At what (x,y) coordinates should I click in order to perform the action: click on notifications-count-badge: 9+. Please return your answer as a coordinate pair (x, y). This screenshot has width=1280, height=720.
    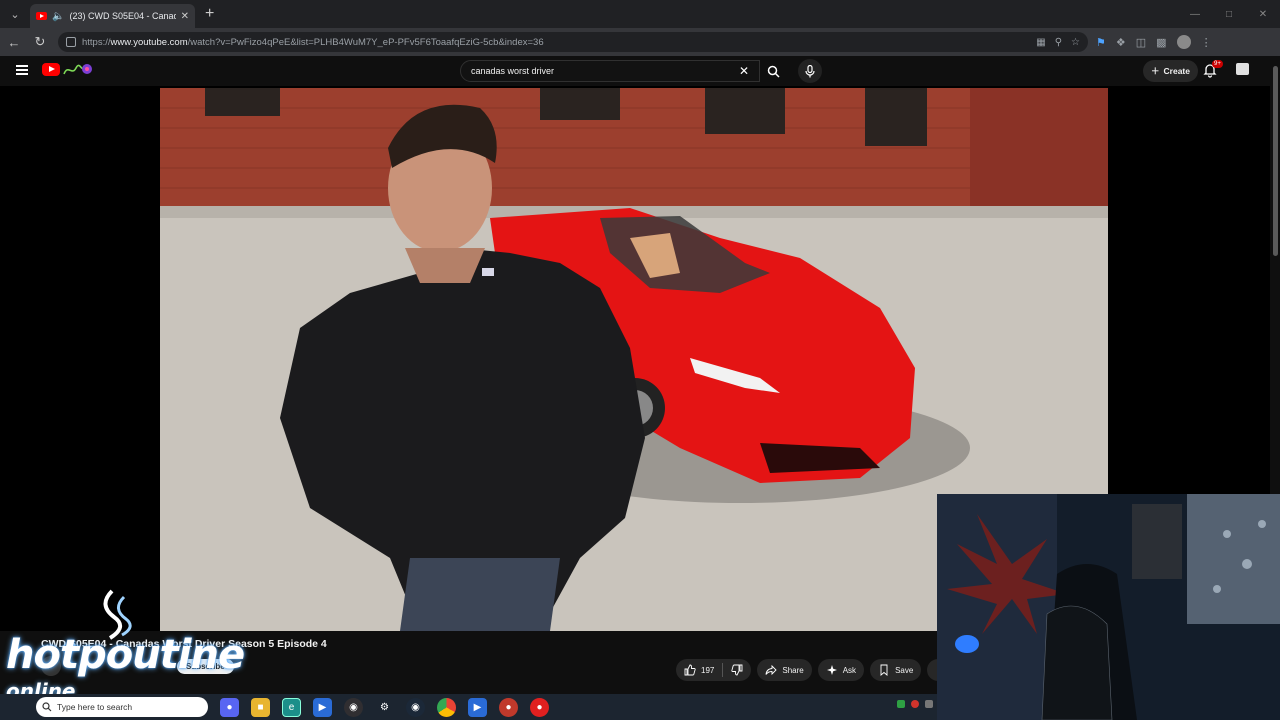
    Looking at the image, I should click on (1217, 64).